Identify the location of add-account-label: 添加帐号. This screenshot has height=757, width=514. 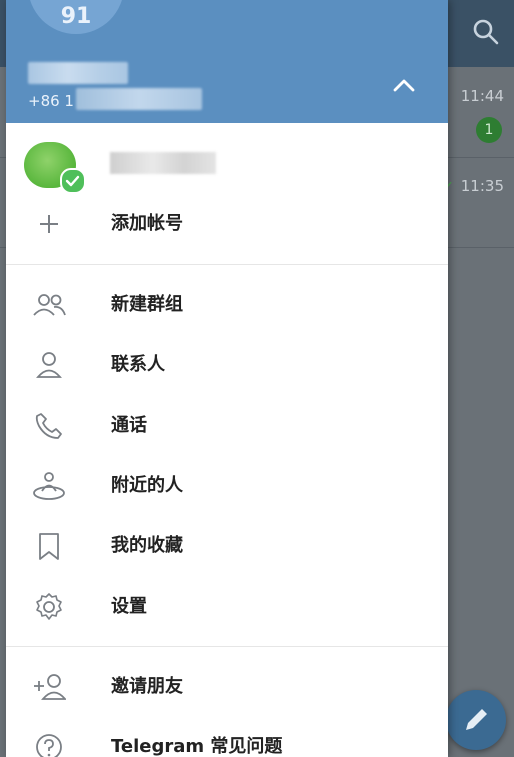
(147, 223).